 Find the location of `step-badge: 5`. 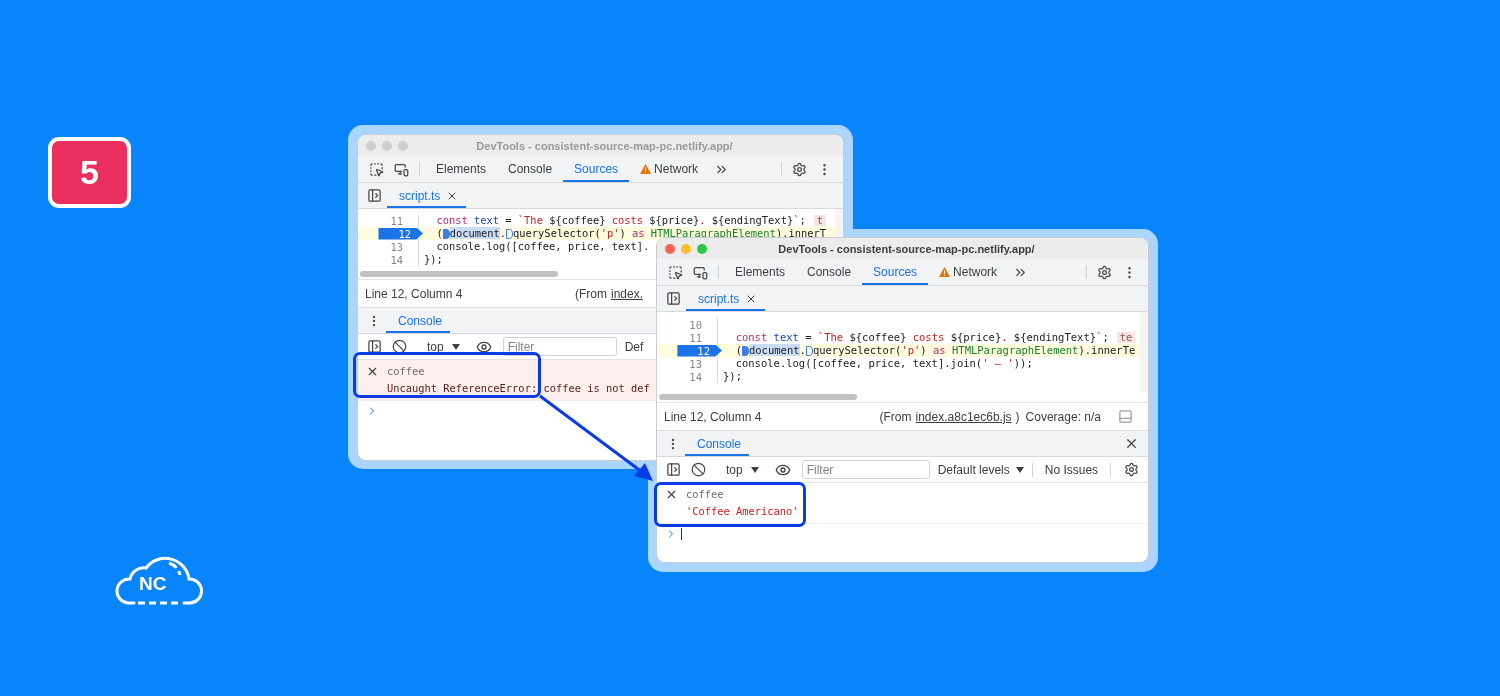

step-badge: 5 is located at coordinates (89, 172).